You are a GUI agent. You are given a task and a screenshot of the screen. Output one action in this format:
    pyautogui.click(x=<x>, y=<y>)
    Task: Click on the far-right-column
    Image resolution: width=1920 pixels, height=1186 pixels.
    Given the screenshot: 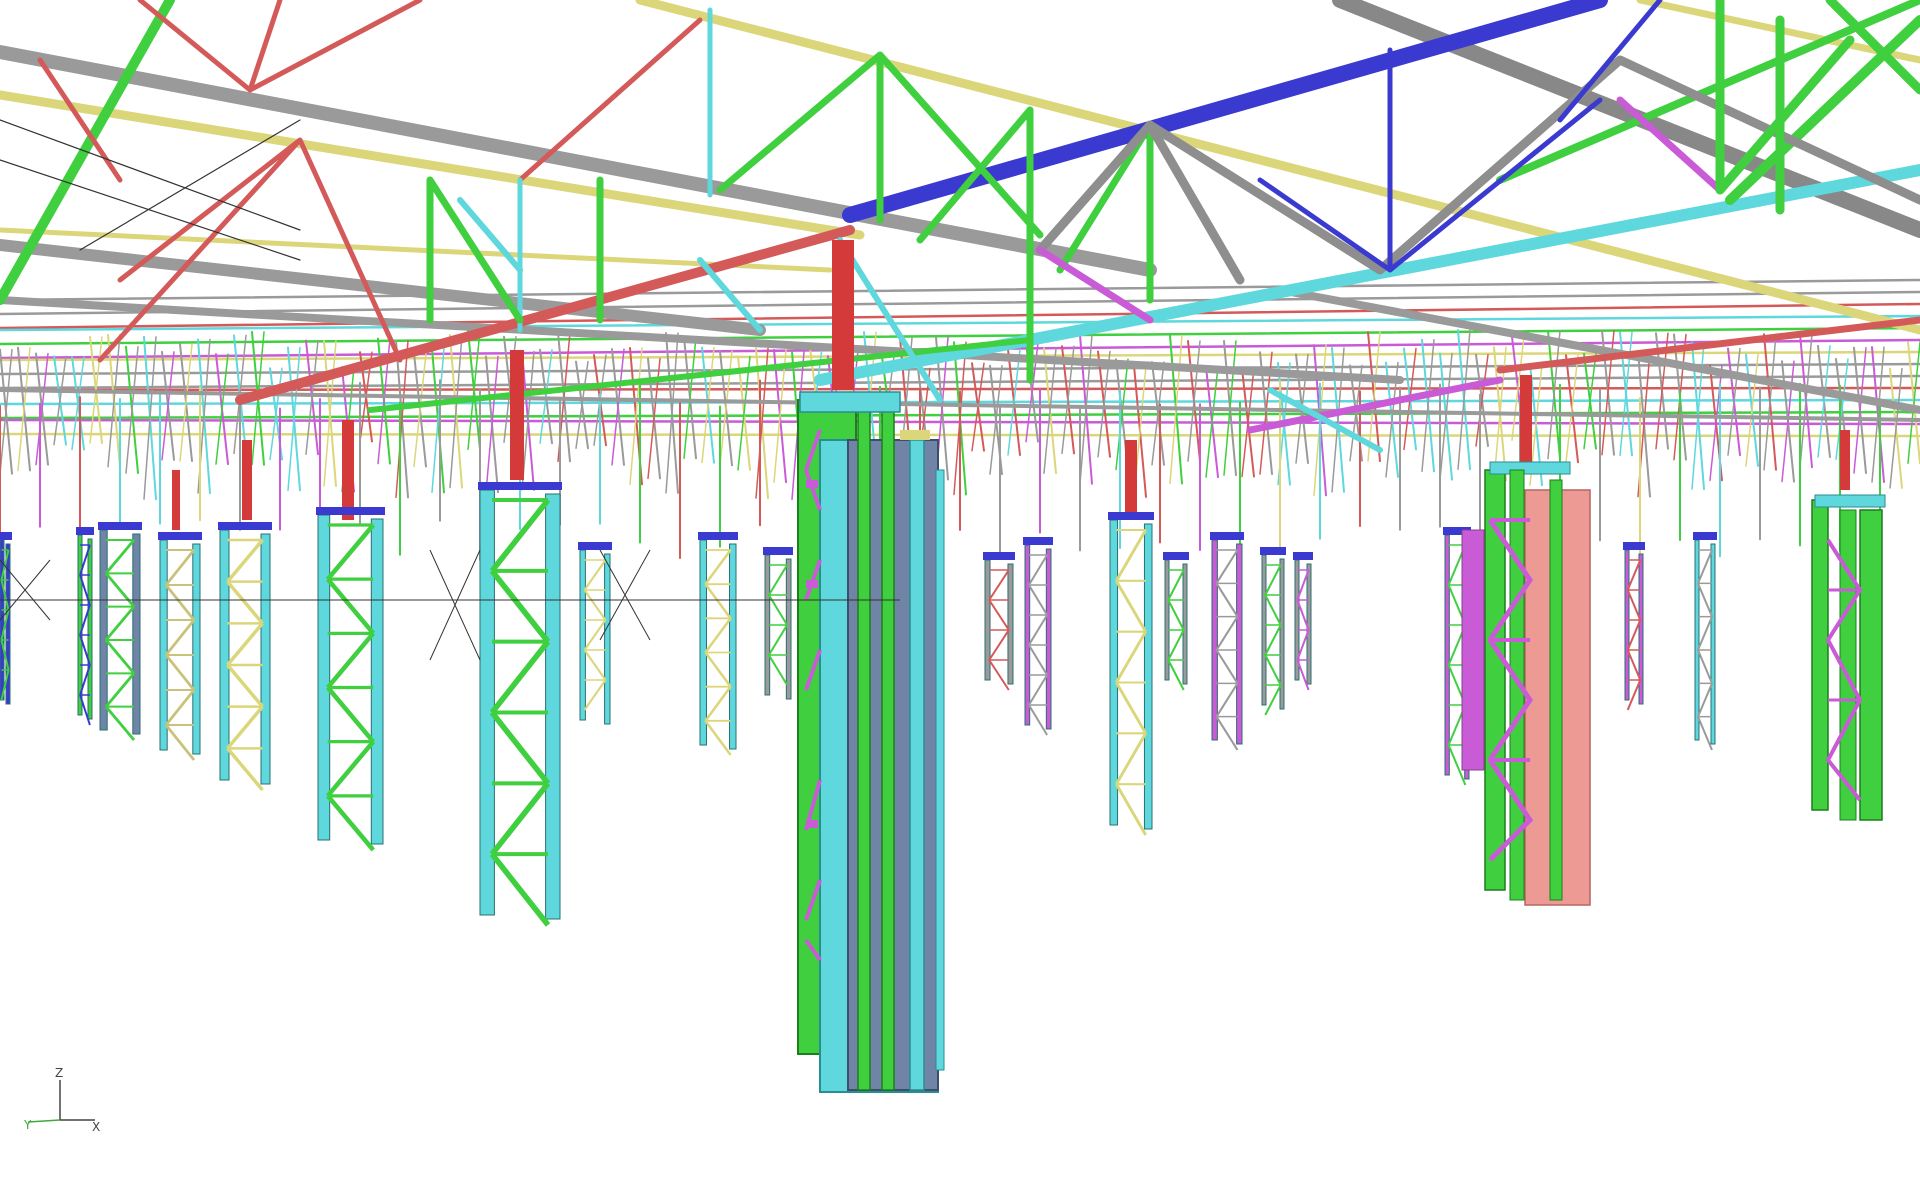 What is the action you would take?
    pyautogui.click(x=1848, y=657)
    